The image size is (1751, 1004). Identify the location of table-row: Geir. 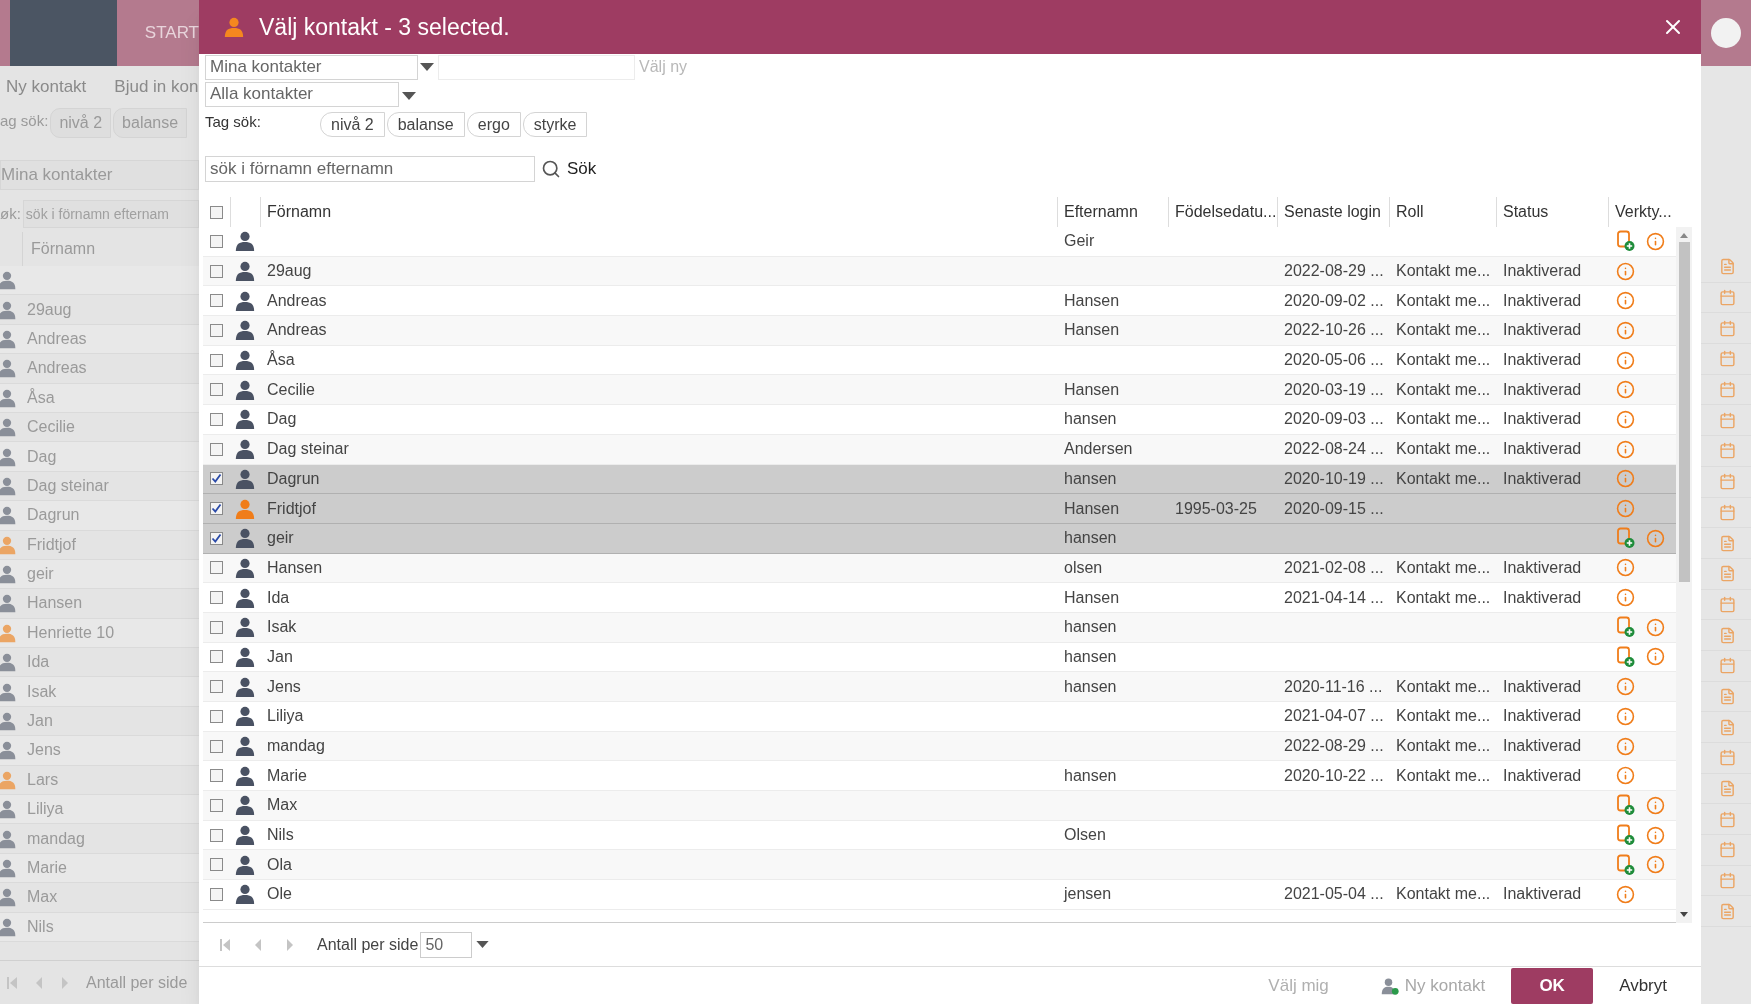
(939, 242).